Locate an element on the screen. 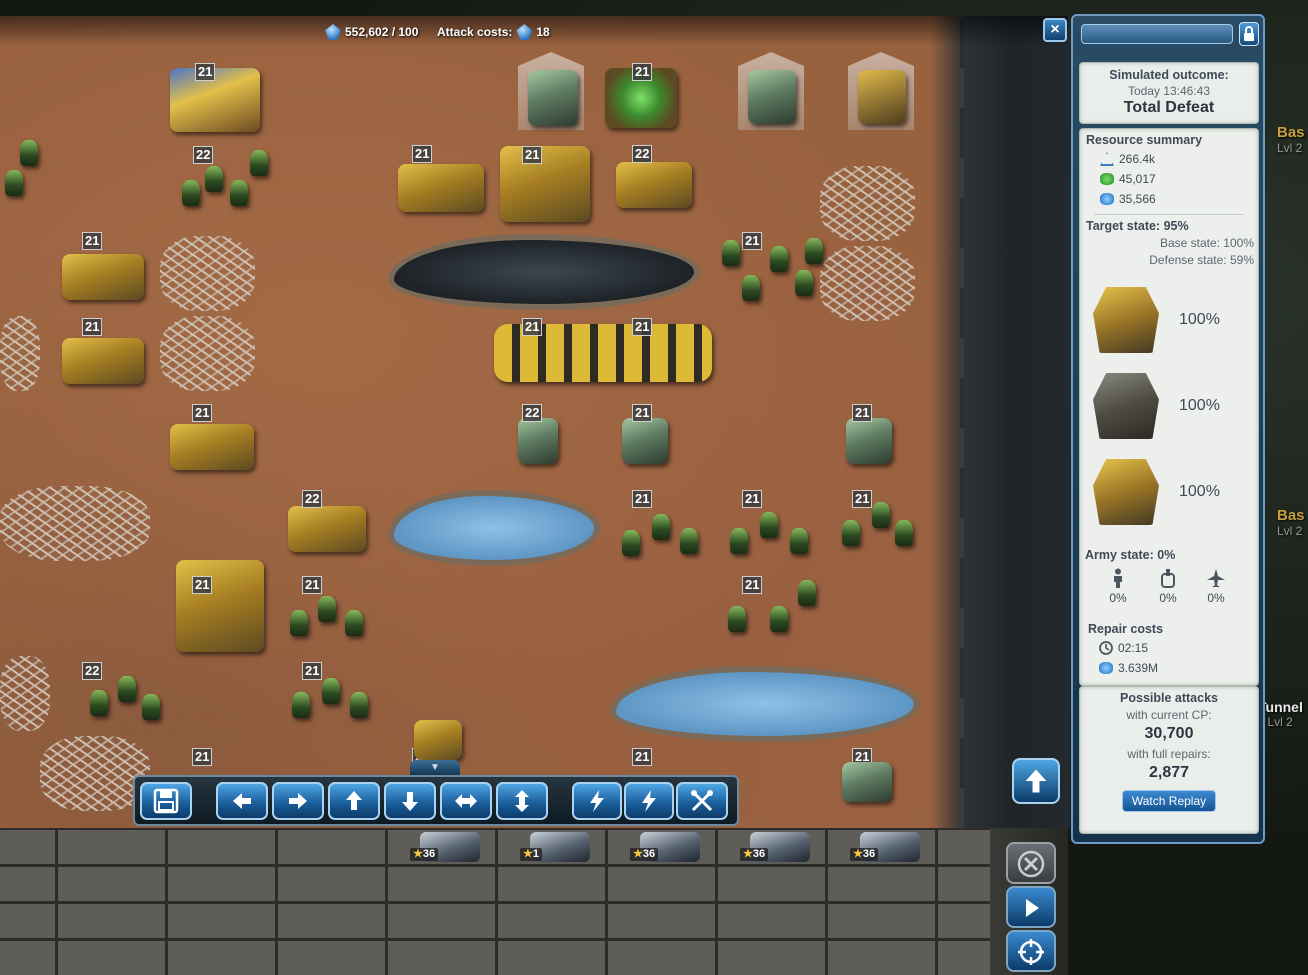 This screenshot has height=975, width=1308. scroll-up-button is located at coordinates (1036, 781).